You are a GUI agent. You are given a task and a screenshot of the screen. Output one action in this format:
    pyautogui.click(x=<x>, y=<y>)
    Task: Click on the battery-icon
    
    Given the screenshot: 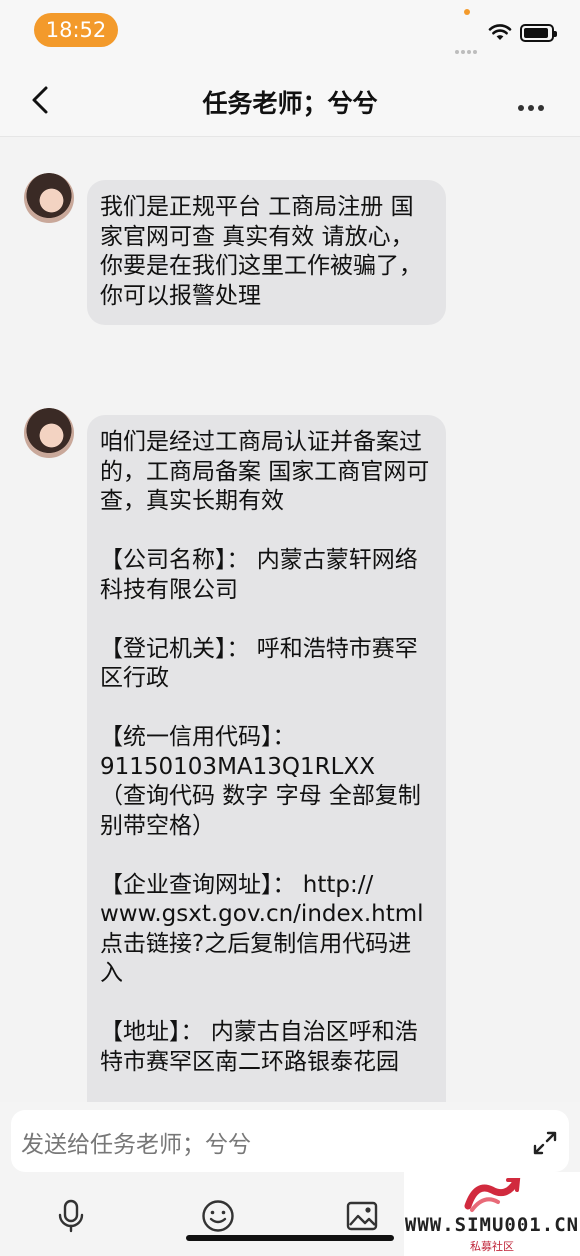 What is the action you would take?
    pyautogui.click(x=538, y=33)
    